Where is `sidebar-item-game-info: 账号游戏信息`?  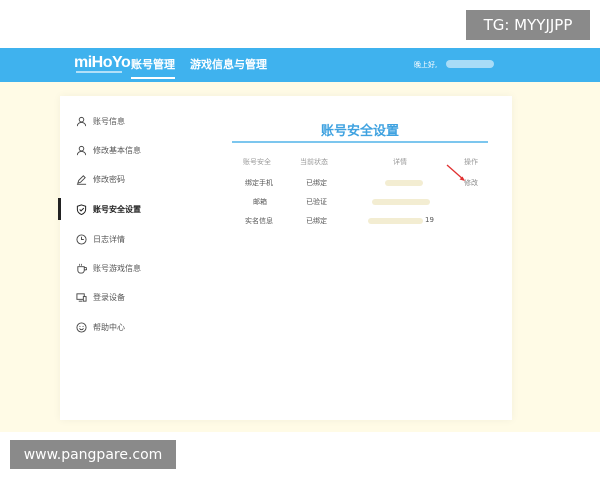 sidebar-item-game-info: 账号游戏信息 is located at coordinates (130, 268).